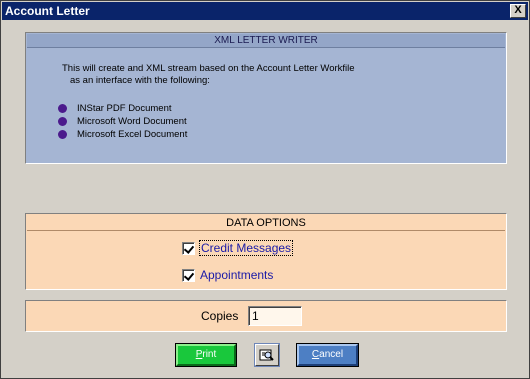  I want to click on appointments-option: Appointments, so click(227, 275).